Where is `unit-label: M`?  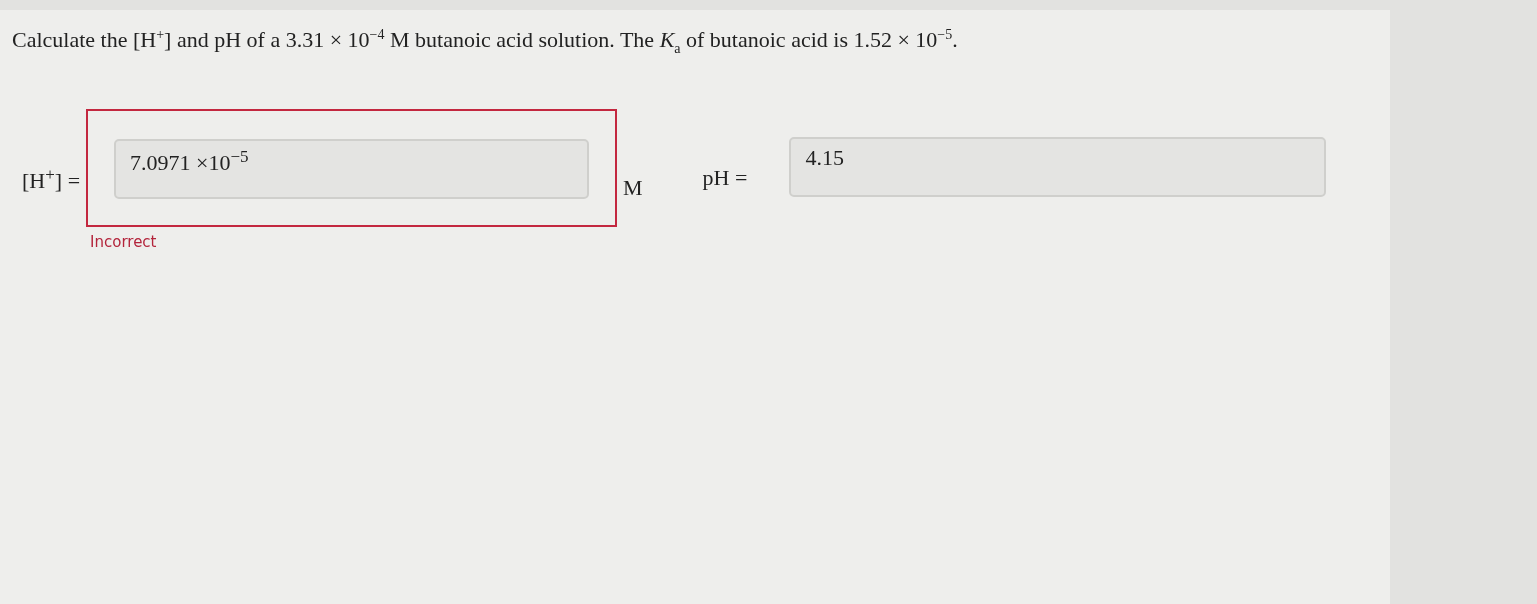
unit-label: M is located at coordinates (633, 187).